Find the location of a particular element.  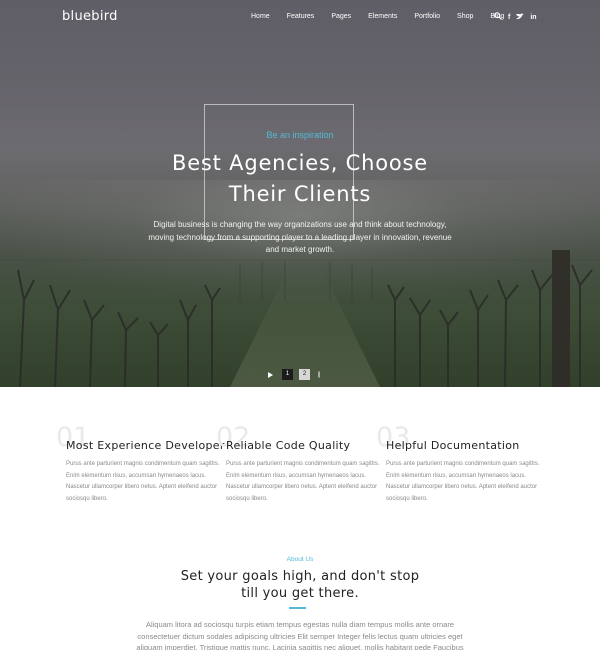

hero-eyebrow: Be an inspiration is located at coordinates (300, 135).